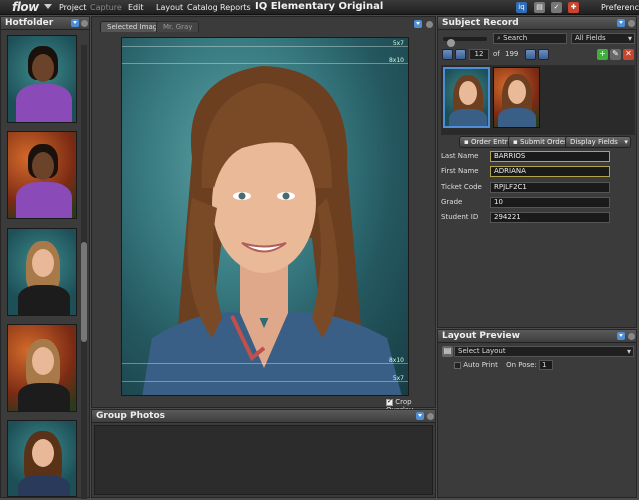  Describe the element at coordinates (72, 7) in the screenshot. I see `menu-project: Project` at that location.